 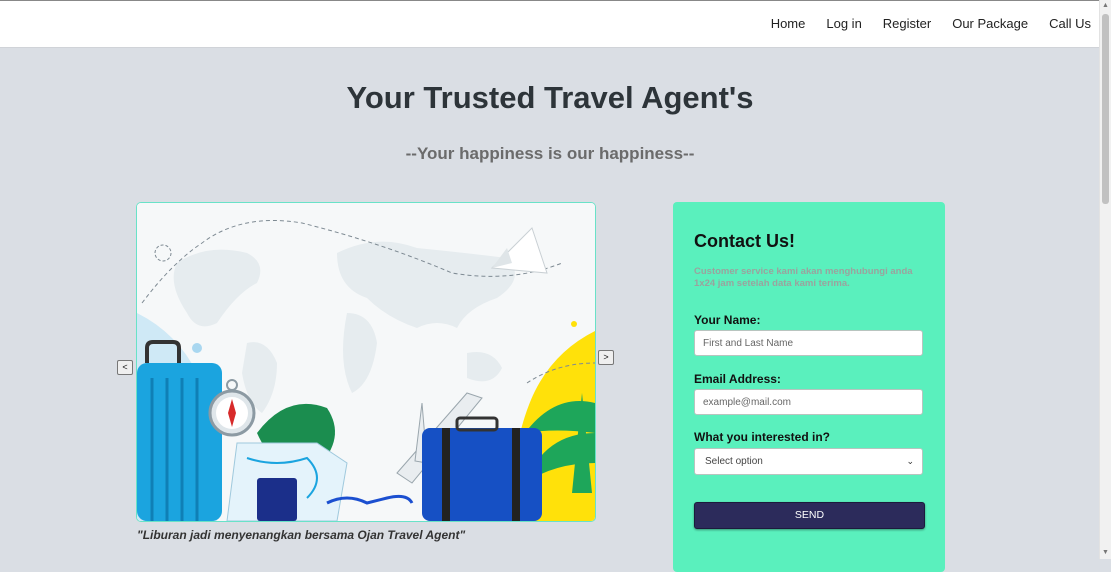 What do you see at coordinates (734, 461) in the screenshot?
I see `interest-select-value: Select option` at bounding box center [734, 461].